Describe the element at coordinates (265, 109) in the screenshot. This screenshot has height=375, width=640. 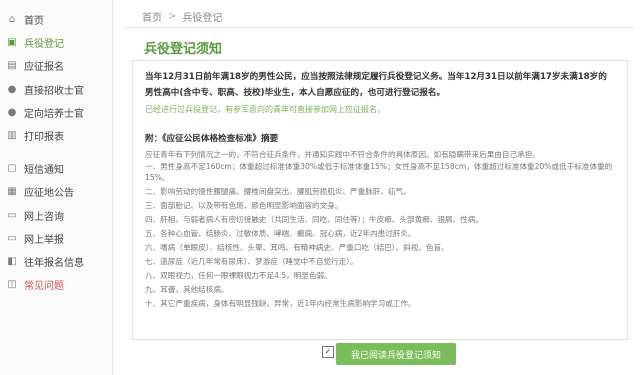
I see `notice-hint: 已经进行过兵役登记，有参军意向的青年可直接参加网上应征报名。` at that location.